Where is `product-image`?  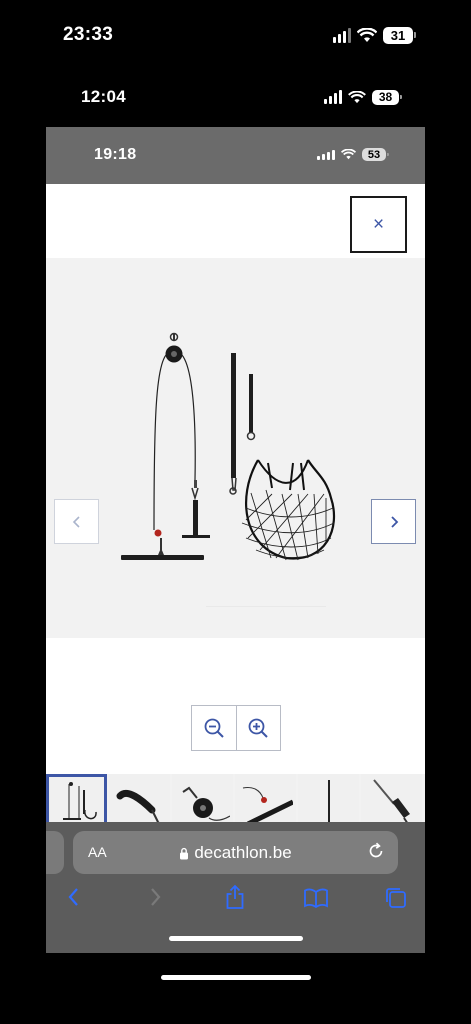 product-image is located at coordinates (228, 469).